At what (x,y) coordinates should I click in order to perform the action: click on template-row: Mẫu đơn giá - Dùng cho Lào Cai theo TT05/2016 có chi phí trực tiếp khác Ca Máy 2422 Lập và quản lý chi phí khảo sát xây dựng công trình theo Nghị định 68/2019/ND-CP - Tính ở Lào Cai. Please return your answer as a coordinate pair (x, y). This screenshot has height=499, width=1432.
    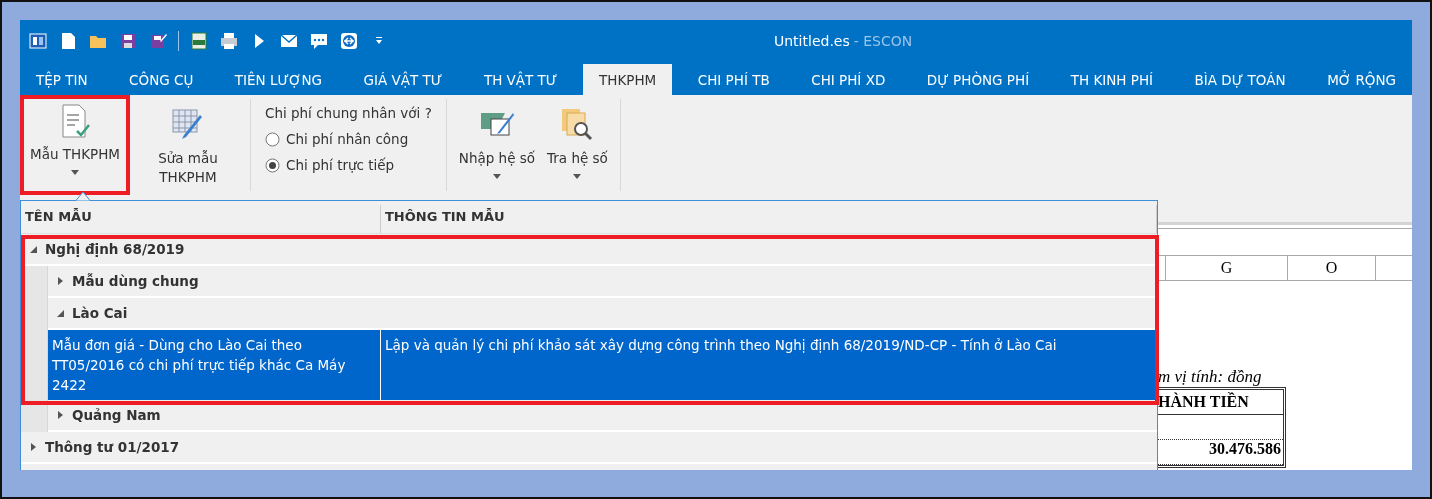
    Looking at the image, I should click on (602, 365).